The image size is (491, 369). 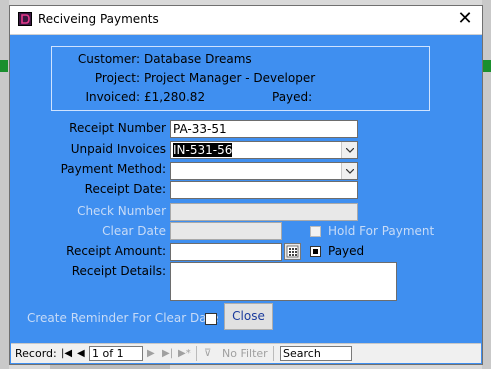 I want to click on search-input: Search, so click(x=316, y=353).